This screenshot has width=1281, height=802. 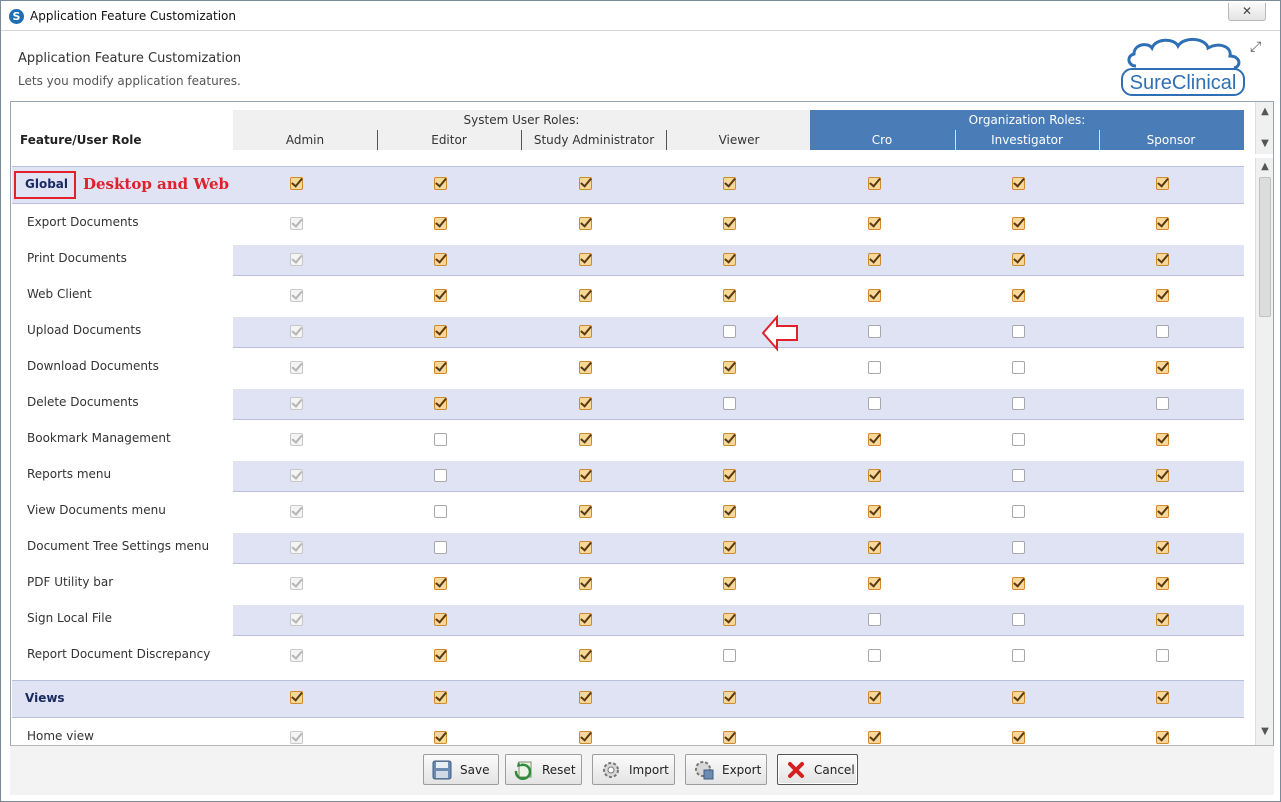 What do you see at coordinates (817, 769) in the screenshot?
I see `cancel-button: Cancel` at bounding box center [817, 769].